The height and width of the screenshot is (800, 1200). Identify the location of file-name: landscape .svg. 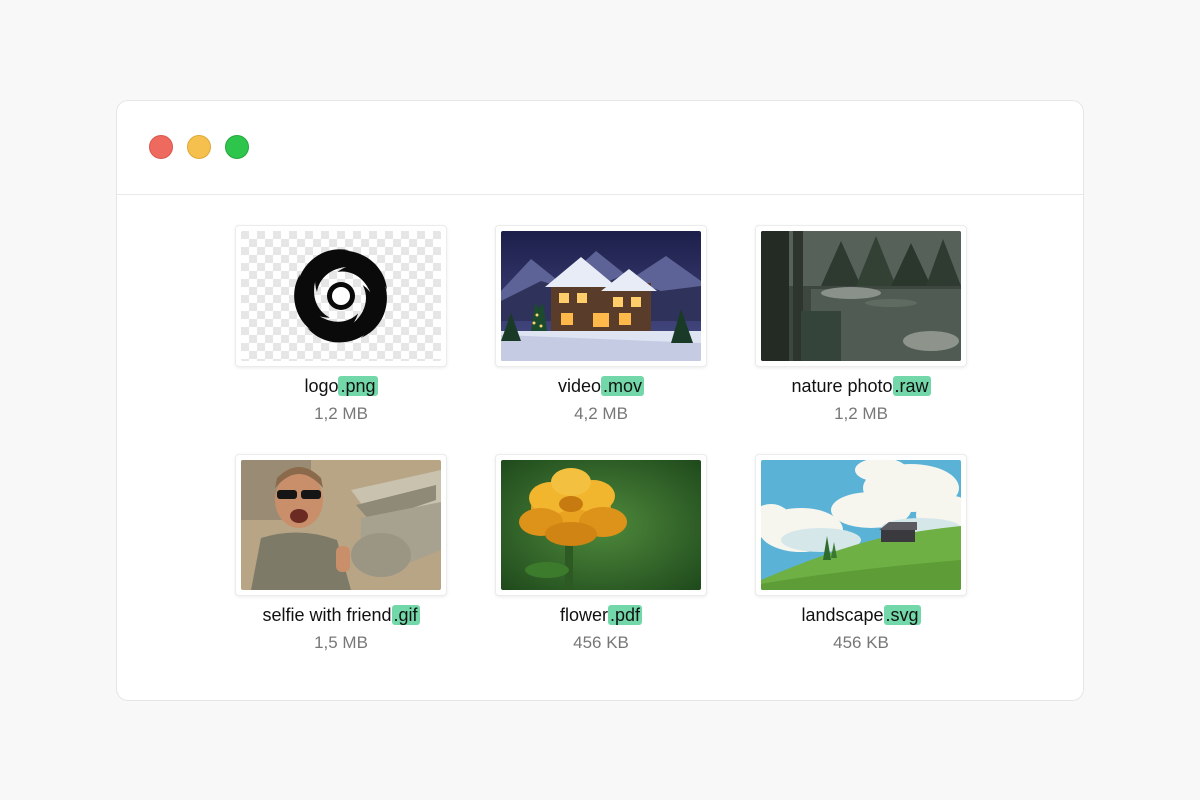
(861, 615).